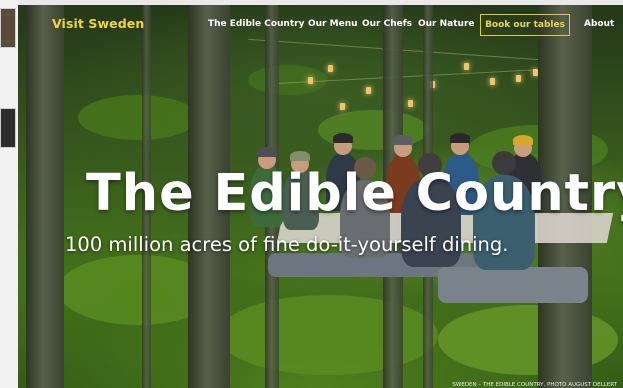 Image resolution: width=623 pixels, height=388 pixels. Describe the element at coordinates (525, 25) in the screenshot. I see `book-tables-button: Book our tables` at that location.